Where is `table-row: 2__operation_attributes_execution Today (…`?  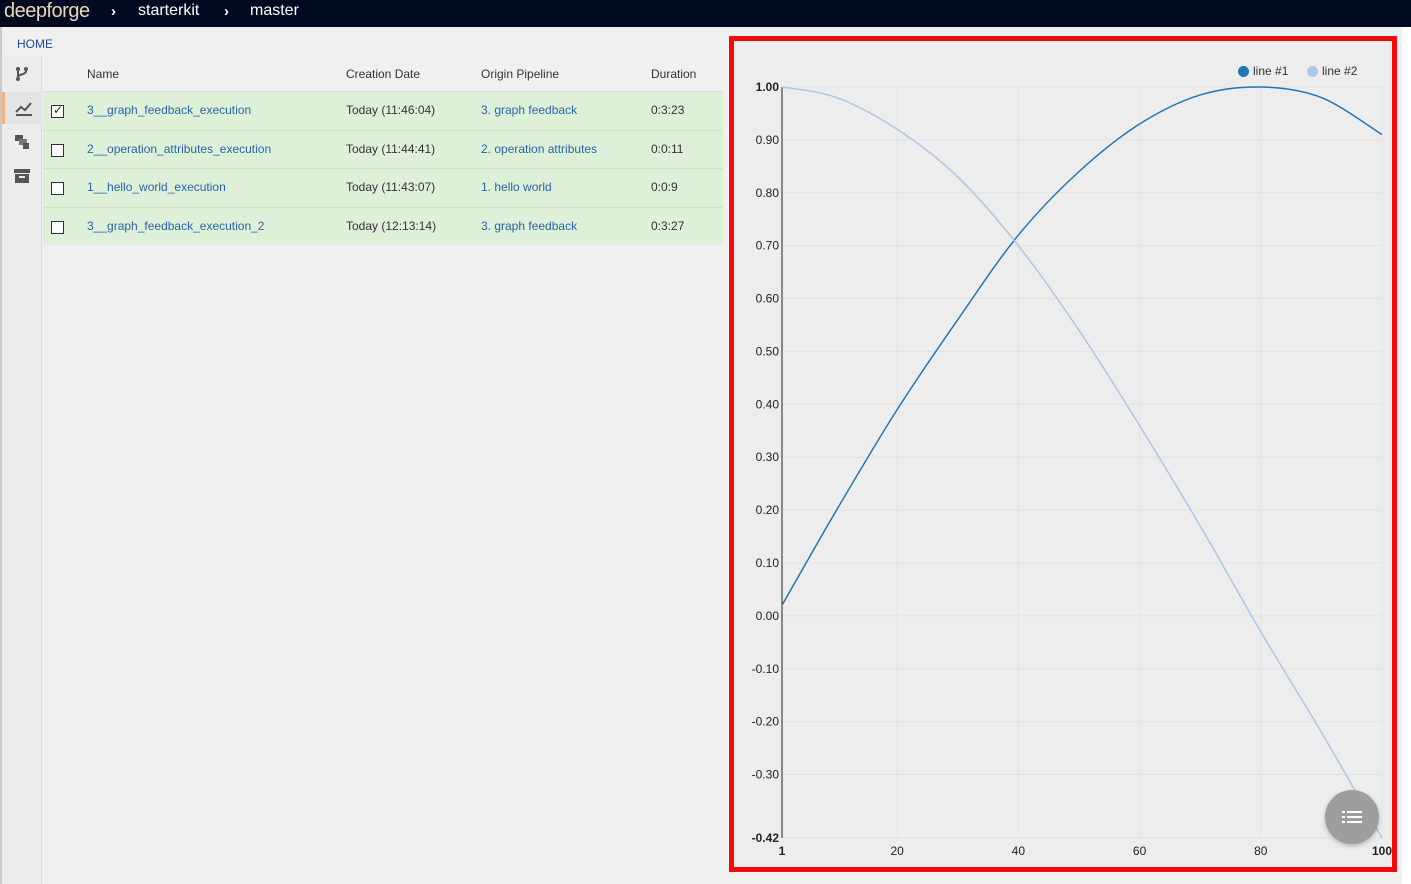 table-row: 2__operation_attributes_execution Today (… is located at coordinates (383, 148).